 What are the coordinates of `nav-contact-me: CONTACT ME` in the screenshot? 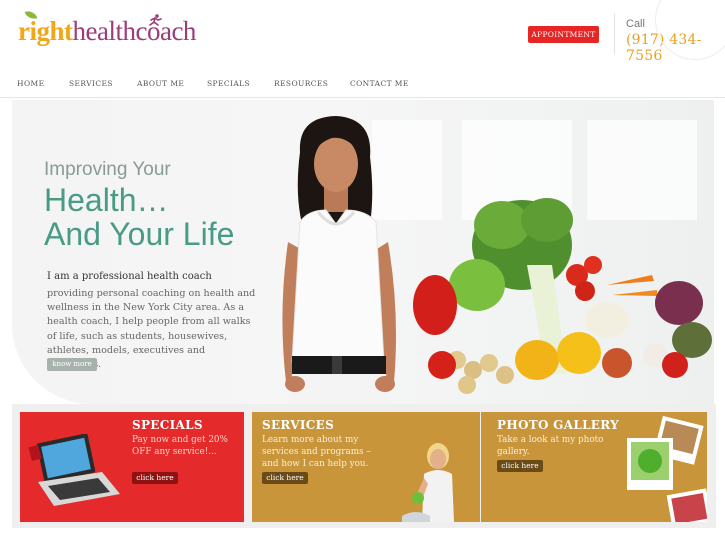 It's located at (379, 83).